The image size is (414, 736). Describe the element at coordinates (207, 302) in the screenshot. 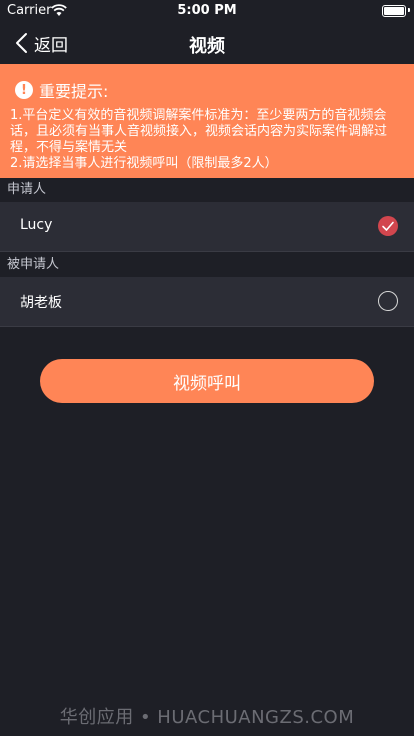

I see `list-item-respondent: 胡老板` at that location.